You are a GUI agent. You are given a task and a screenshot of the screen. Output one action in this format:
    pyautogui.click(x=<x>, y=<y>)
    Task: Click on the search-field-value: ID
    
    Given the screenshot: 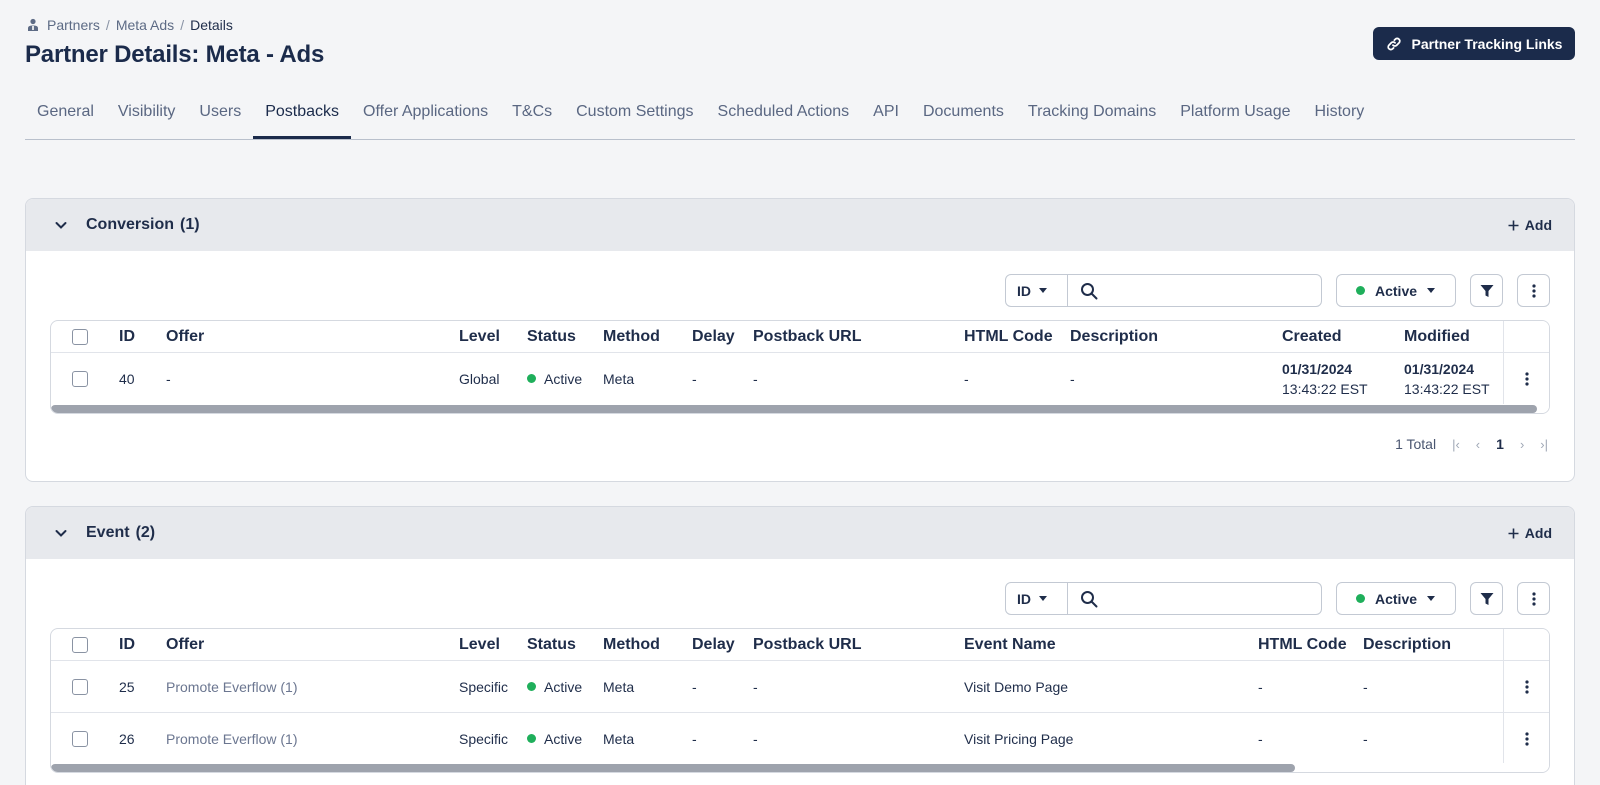 What is the action you would take?
    pyautogui.click(x=1024, y=290)
    